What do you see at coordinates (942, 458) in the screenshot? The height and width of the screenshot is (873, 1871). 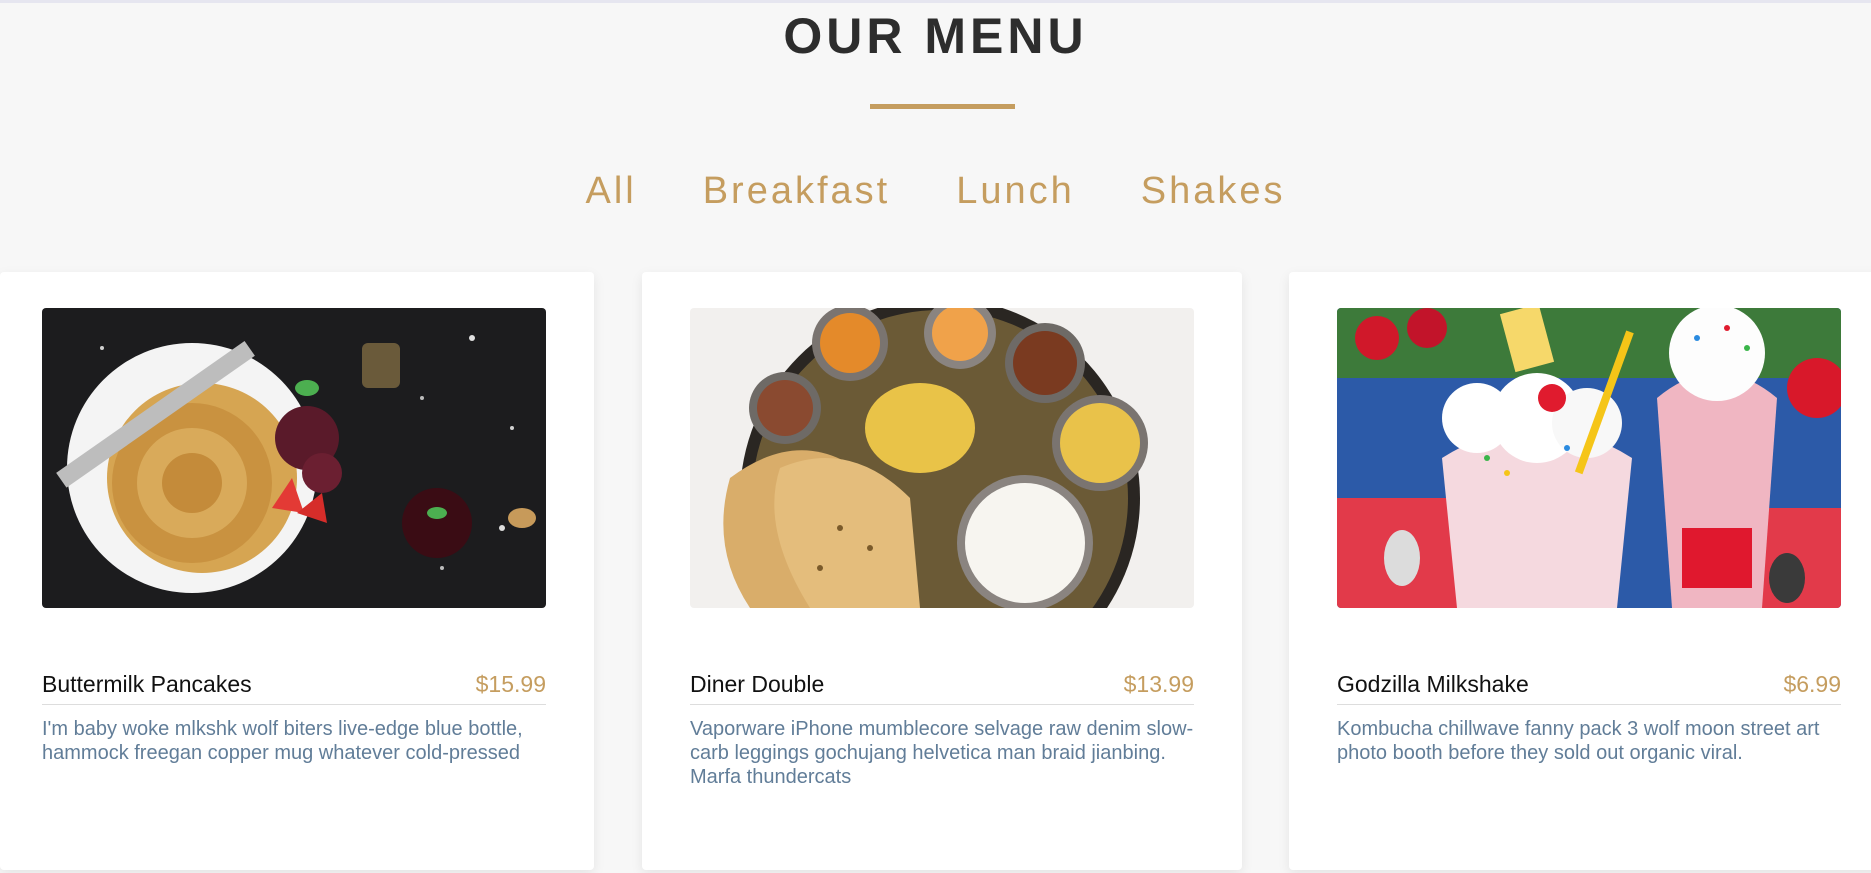 I see `thali-photo` at bounding box center [942, 458].